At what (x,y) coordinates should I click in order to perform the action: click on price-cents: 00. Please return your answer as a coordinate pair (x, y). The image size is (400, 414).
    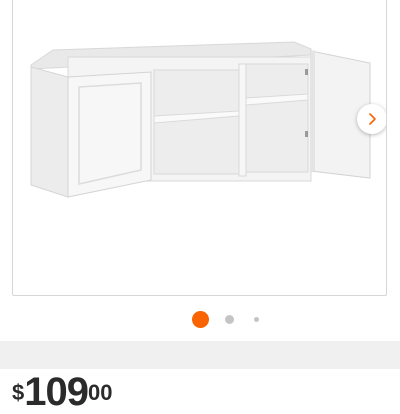
    Looking at the image, I should click on (100, 392).